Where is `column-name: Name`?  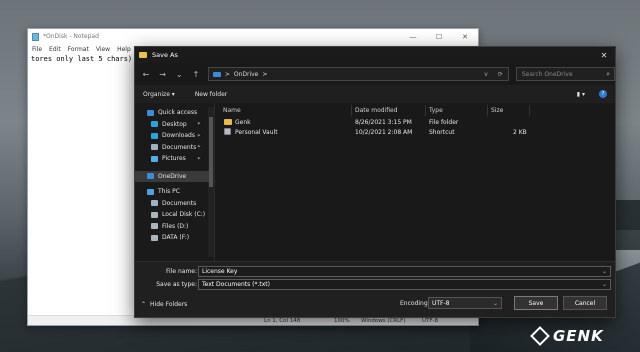
column-name: Name is located at coordinates (232, 110).